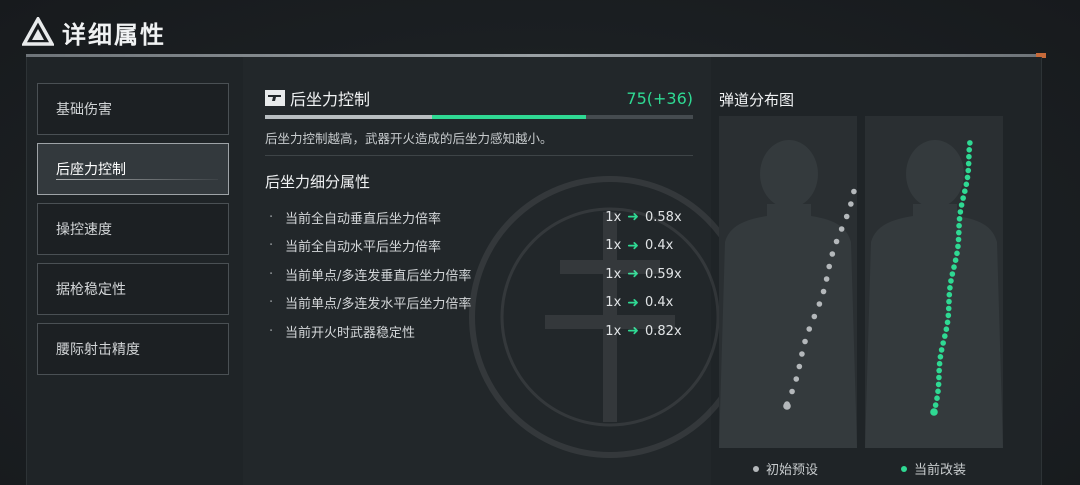  What do you see at coordinates (659, 98) in the screenshot?
I see `stat-value: 75(+36)` at bounding box center [659, 98].